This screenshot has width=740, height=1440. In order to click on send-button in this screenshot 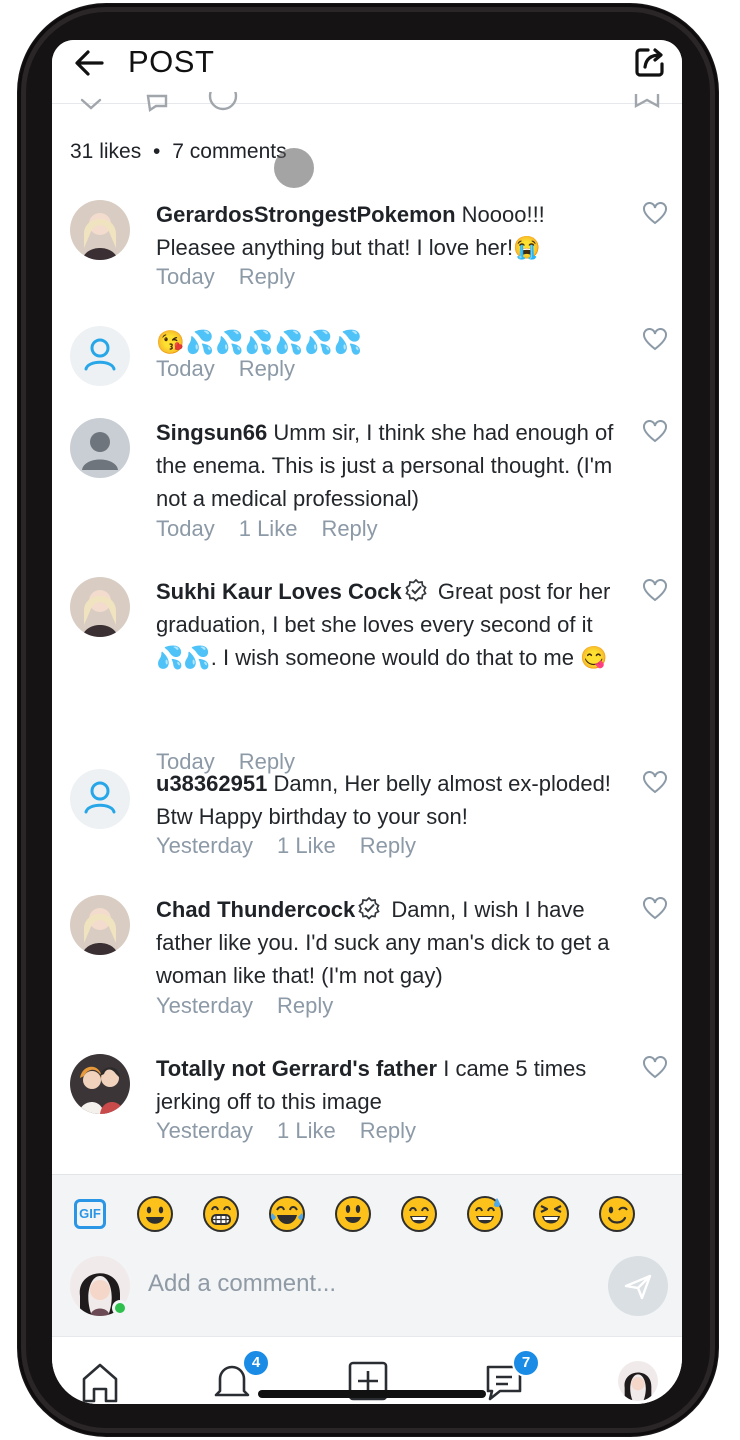, I will do `click(638, 1286)`.